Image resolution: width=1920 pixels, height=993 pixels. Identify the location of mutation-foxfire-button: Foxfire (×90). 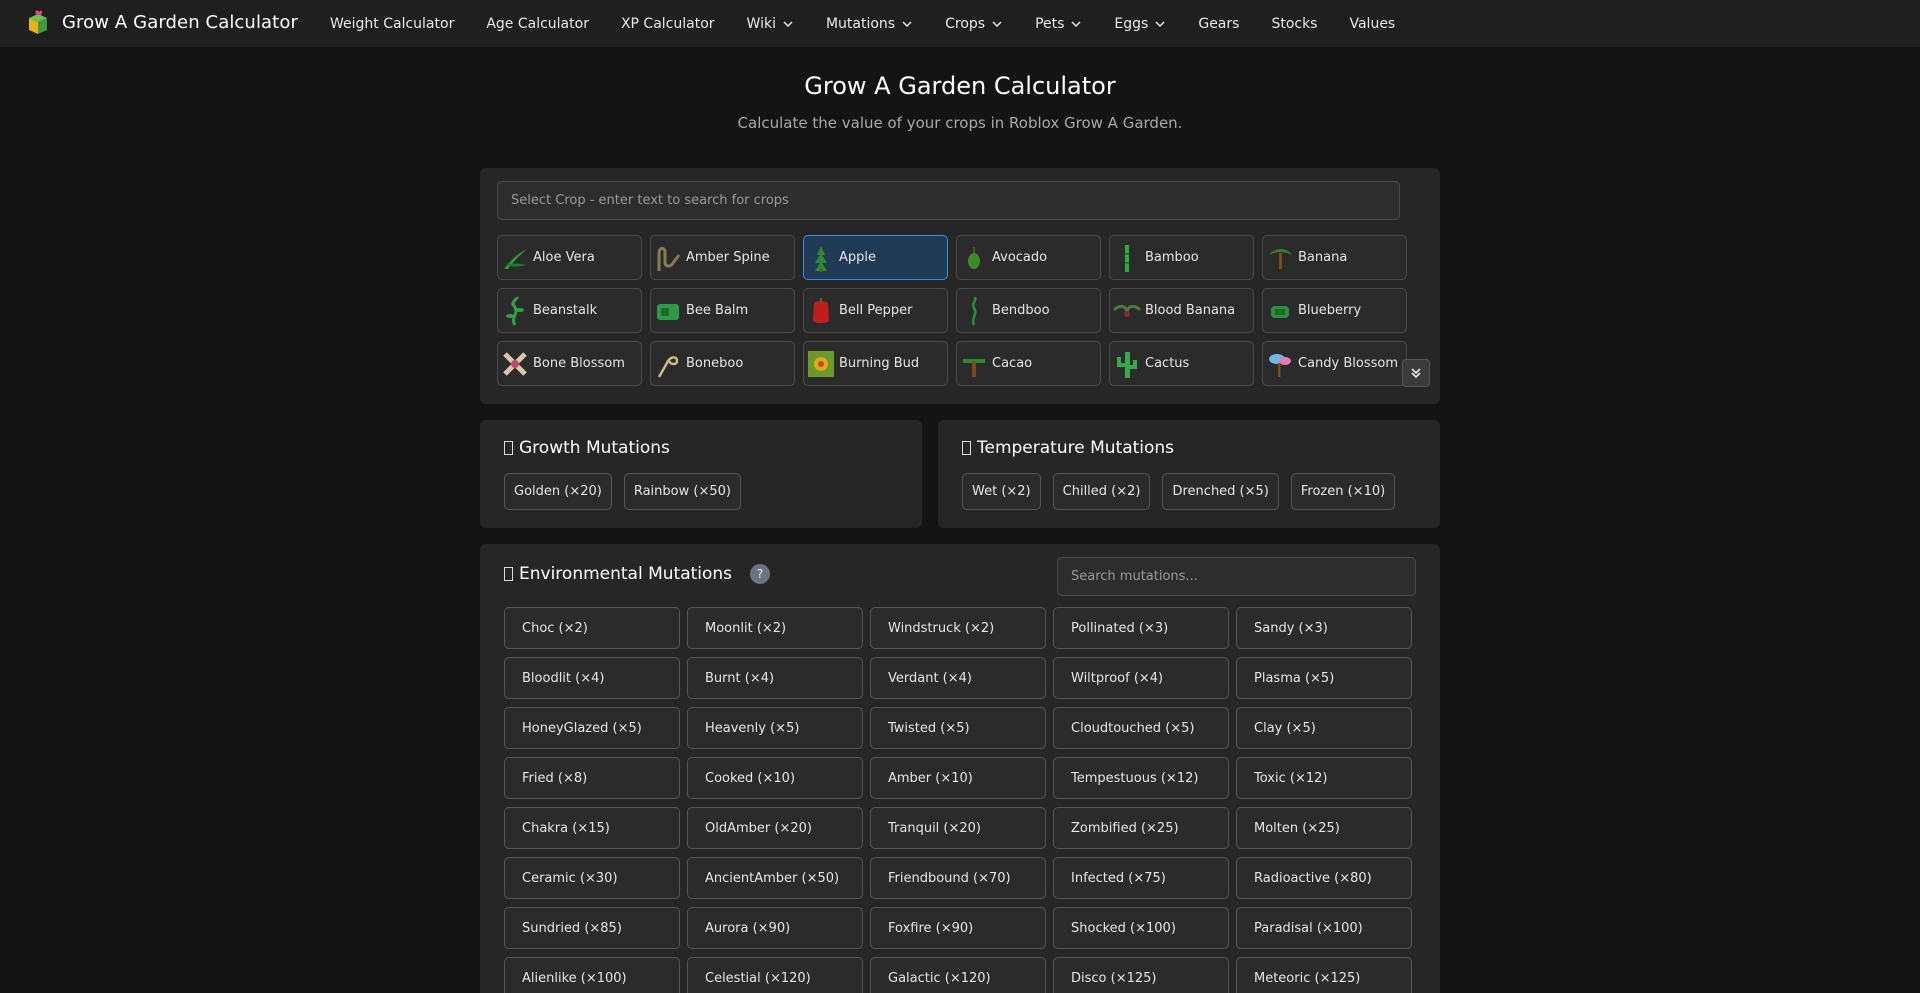
(958, 928).